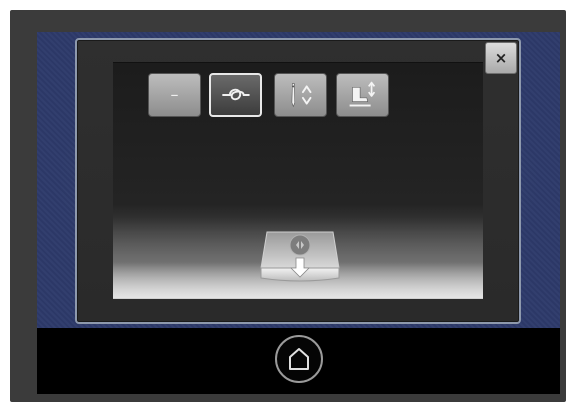 The width and height of the screenshot is (576, 412). I want to click on save-to-tray-icon, so click(300, 256).